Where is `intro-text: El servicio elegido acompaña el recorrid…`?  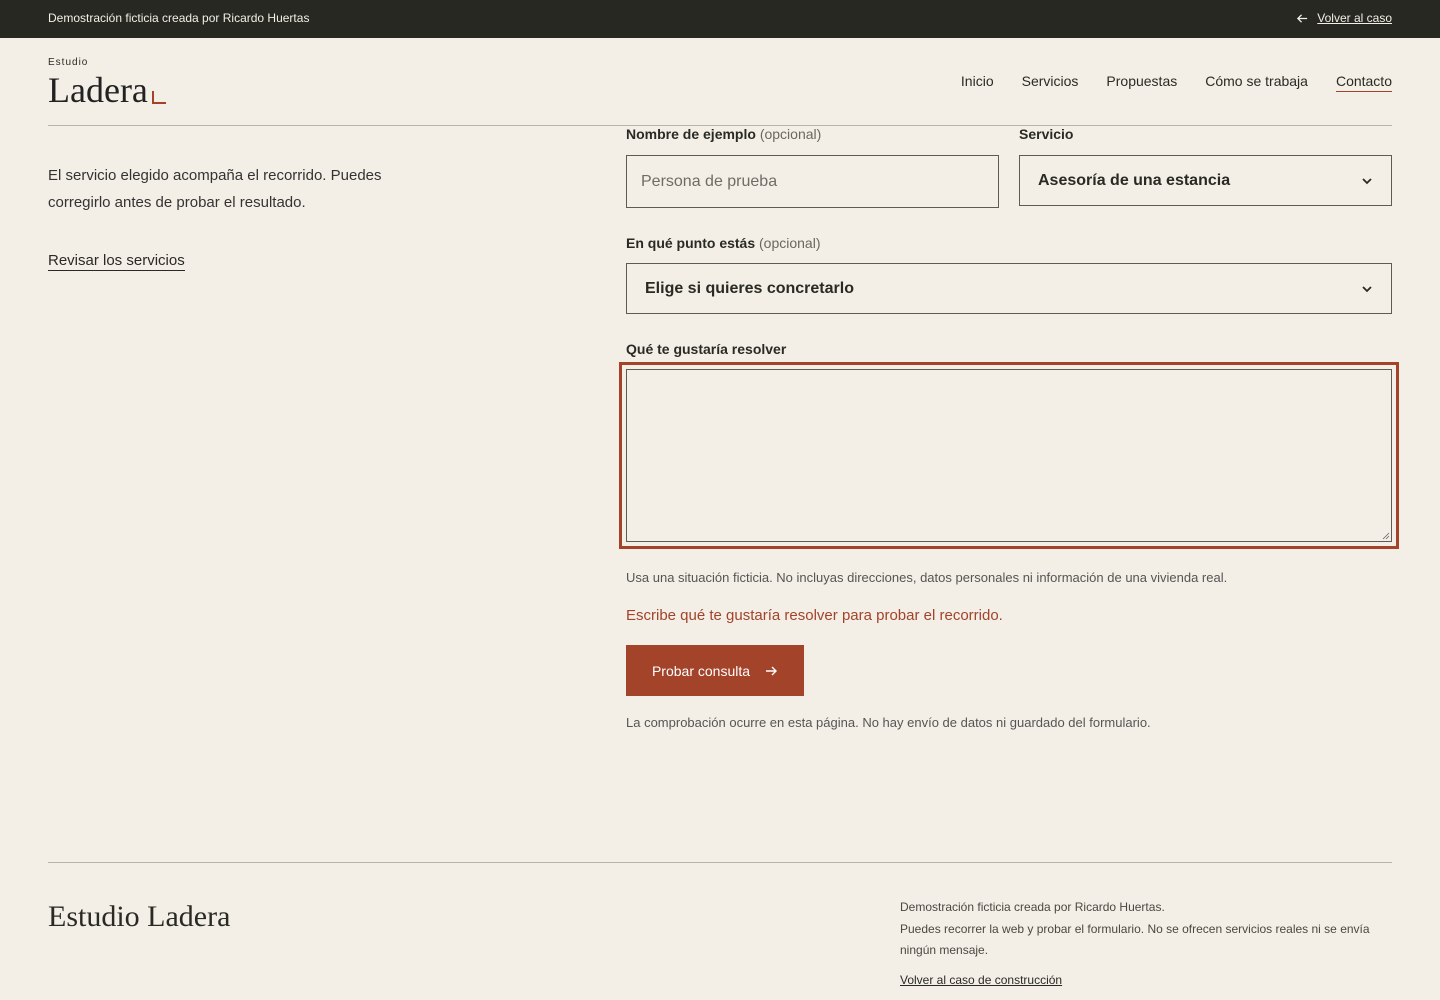
intro-text: El servicio elegido acompaña el recorrid… is located at coordinates (215, 189).